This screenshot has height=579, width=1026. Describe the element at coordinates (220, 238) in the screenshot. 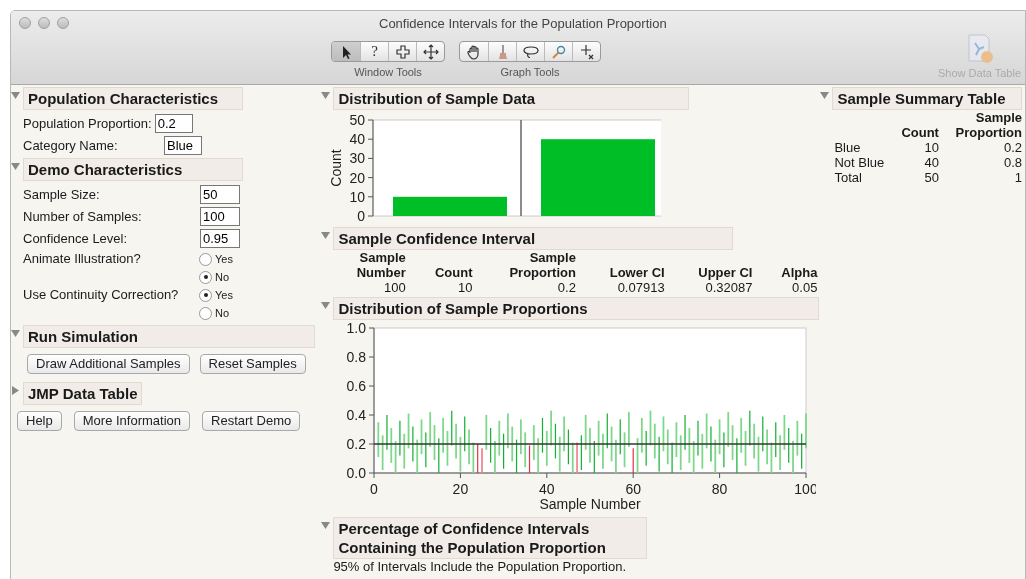

I see `input-field: 0.95` at that location.